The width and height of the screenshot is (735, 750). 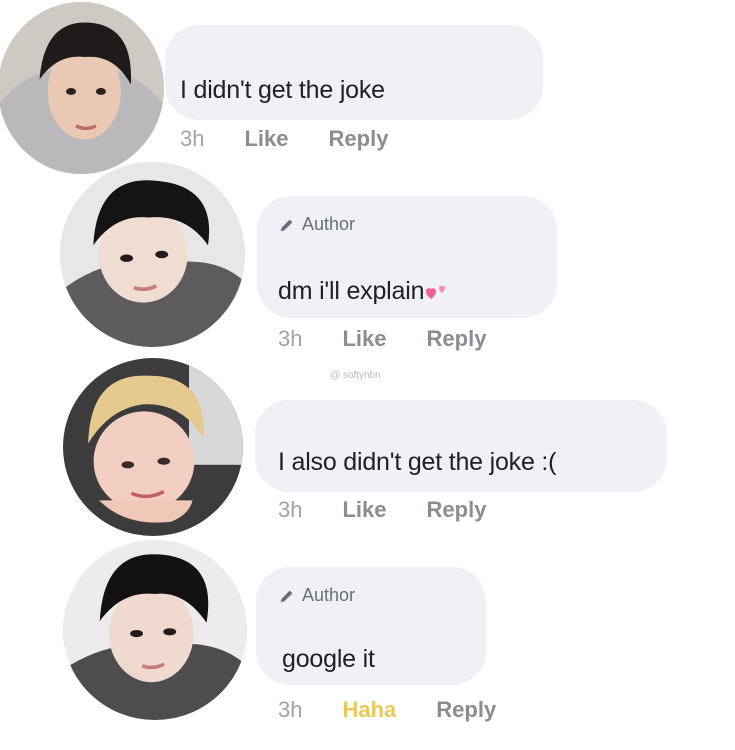 I want to click on comment-actions-1: 3h Like Reply, so click(x=304, y=139).